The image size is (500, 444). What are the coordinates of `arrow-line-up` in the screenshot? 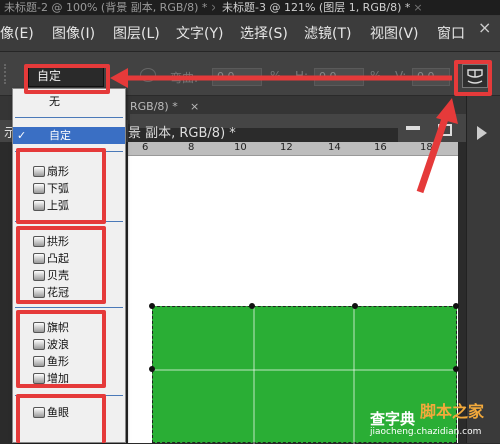 It's located at (434, 151).